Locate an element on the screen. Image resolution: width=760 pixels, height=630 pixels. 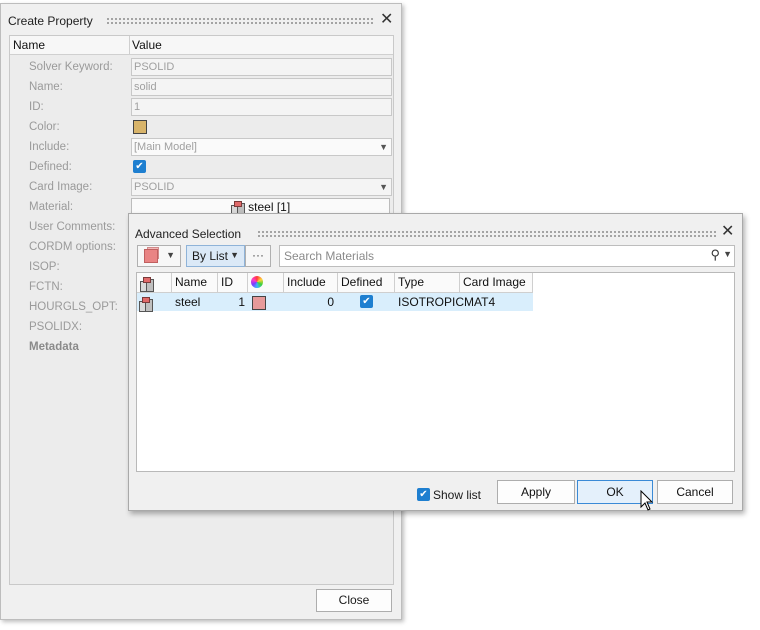
material-label: Material: is located at coordinates (51, 207).